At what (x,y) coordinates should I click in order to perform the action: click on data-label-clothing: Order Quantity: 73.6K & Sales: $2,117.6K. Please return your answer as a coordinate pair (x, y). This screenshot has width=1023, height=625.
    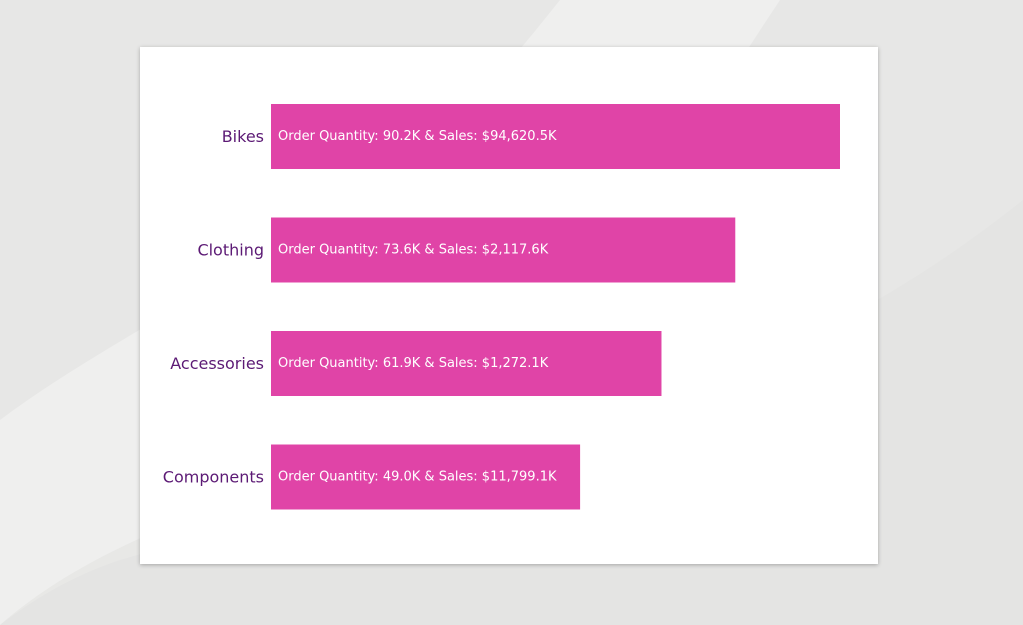
    Looking at the image, I should click on (413, 250).